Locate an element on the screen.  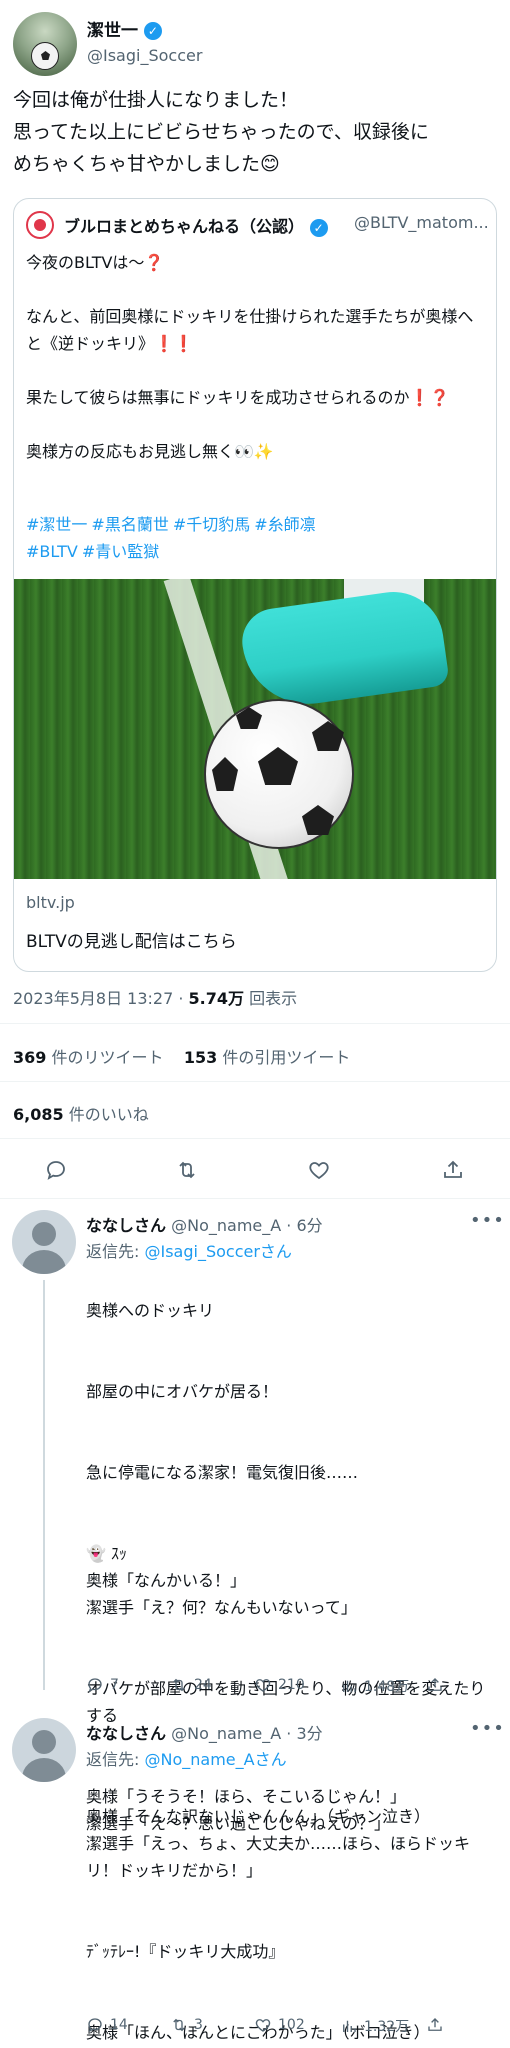
reply-to-line: 返信先: @Isagi_Soccerさん is located at coordinates (189, 1250).